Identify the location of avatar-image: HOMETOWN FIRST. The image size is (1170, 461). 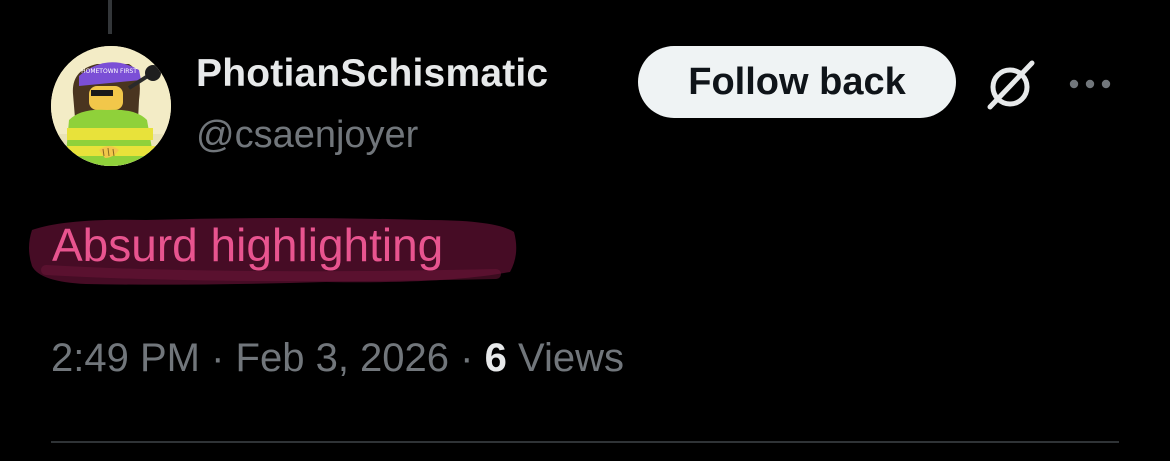
(111, 106).